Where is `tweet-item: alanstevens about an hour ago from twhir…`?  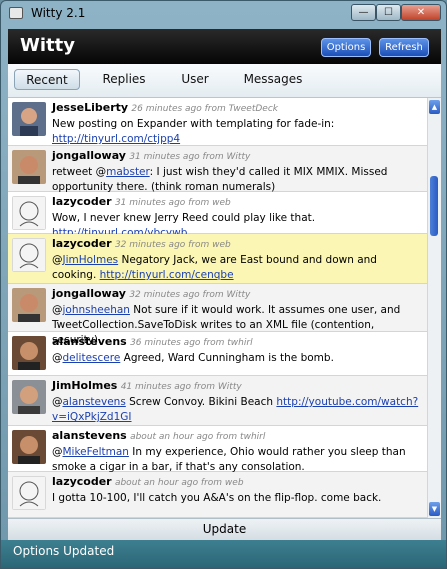 tweet-item: alanstevens about an hour ago from twhir… is located at coordinates (217, 449).